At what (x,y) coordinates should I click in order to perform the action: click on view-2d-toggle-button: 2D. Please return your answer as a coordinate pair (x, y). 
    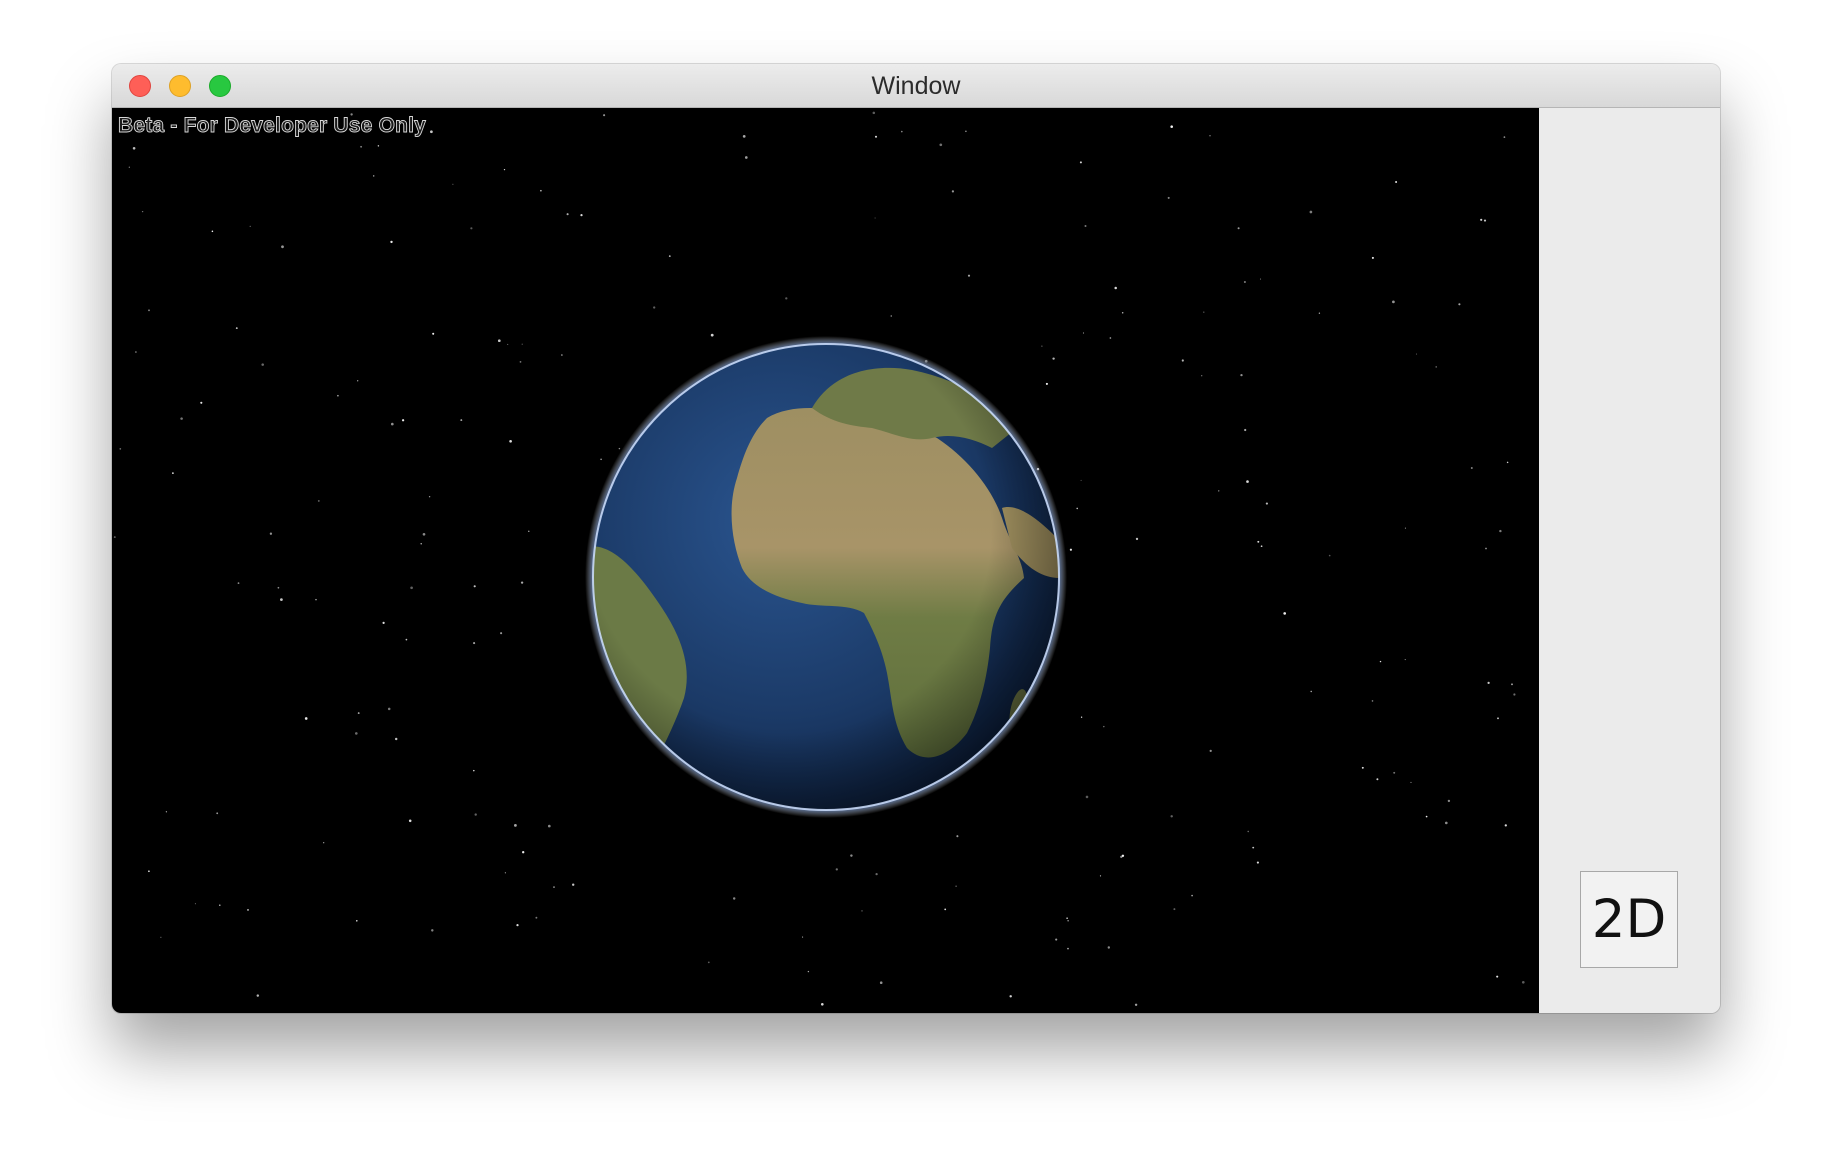
    Looking at the image, I should click on (1629, 919).